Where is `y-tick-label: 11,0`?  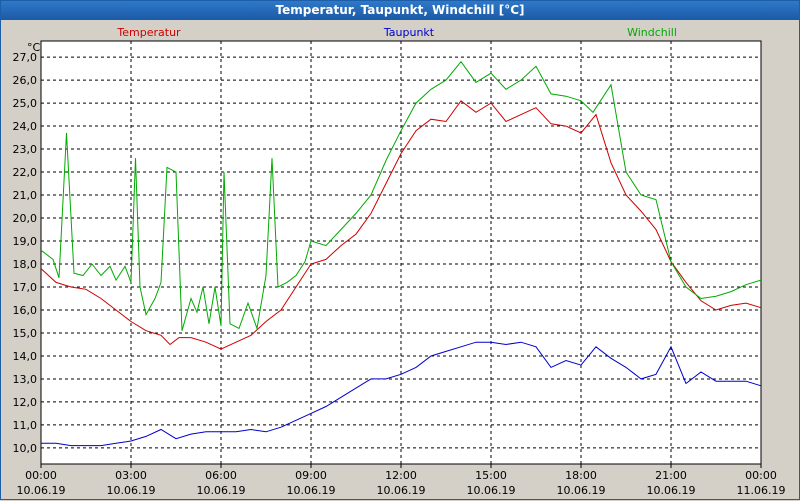
y-tick-label: 11,0 is located at coordinates (25, 425).